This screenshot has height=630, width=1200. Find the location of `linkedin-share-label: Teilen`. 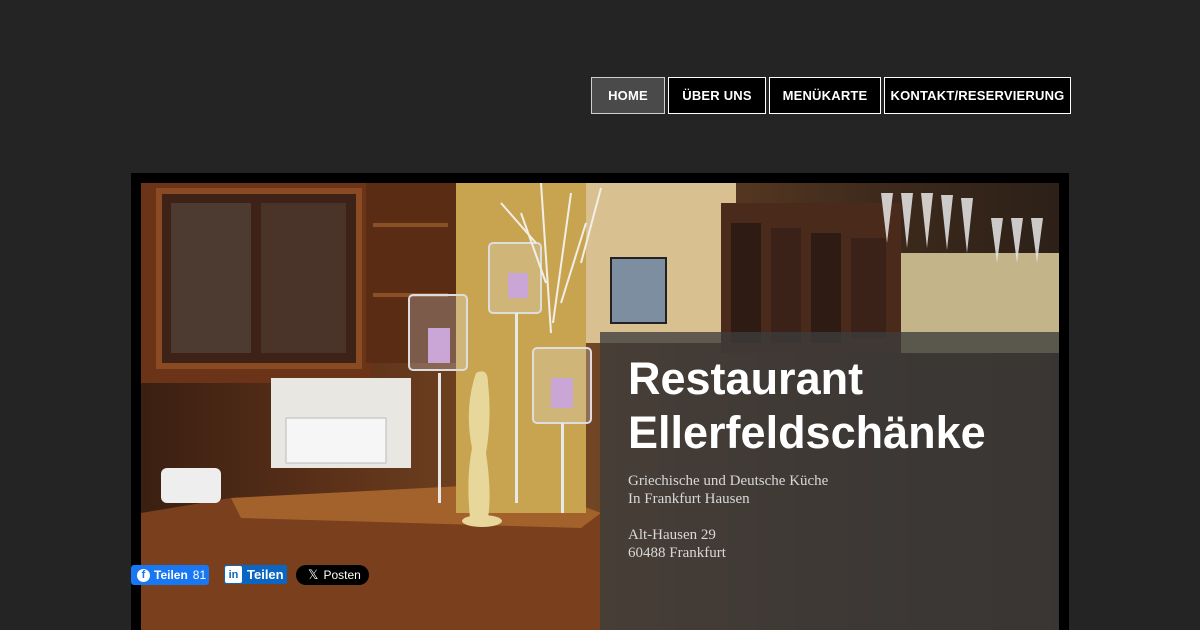

linkedin-share-label: Teilen is located at coordinates (265, 574).